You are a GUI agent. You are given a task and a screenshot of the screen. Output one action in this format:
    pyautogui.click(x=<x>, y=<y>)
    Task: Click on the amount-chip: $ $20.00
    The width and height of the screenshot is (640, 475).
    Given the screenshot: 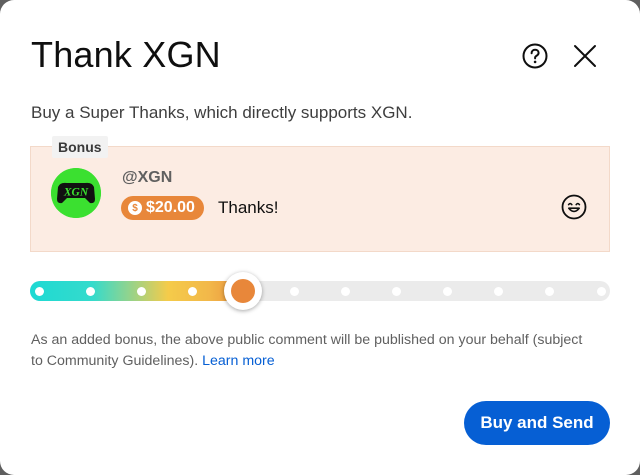 What is the action you would take?
    pyautogui.click(x=162, y=208)
    